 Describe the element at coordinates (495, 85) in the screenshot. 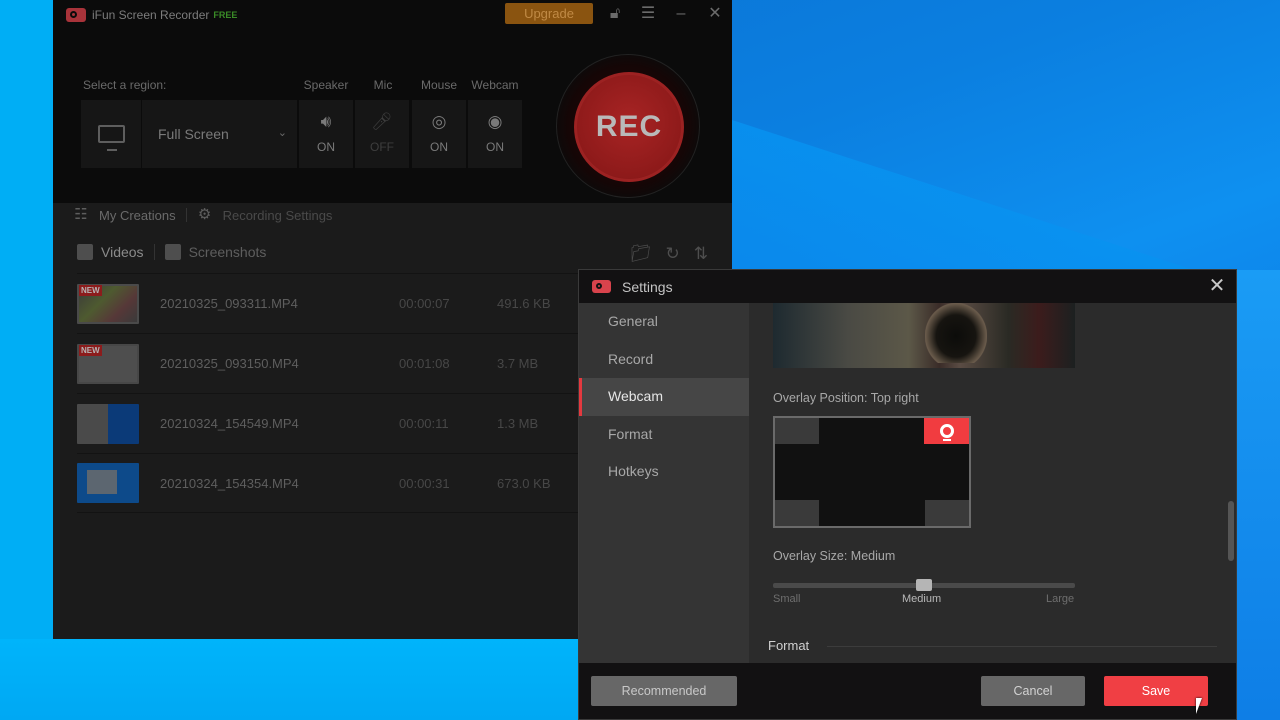

I see `webcam-label: Webcam` at that location.